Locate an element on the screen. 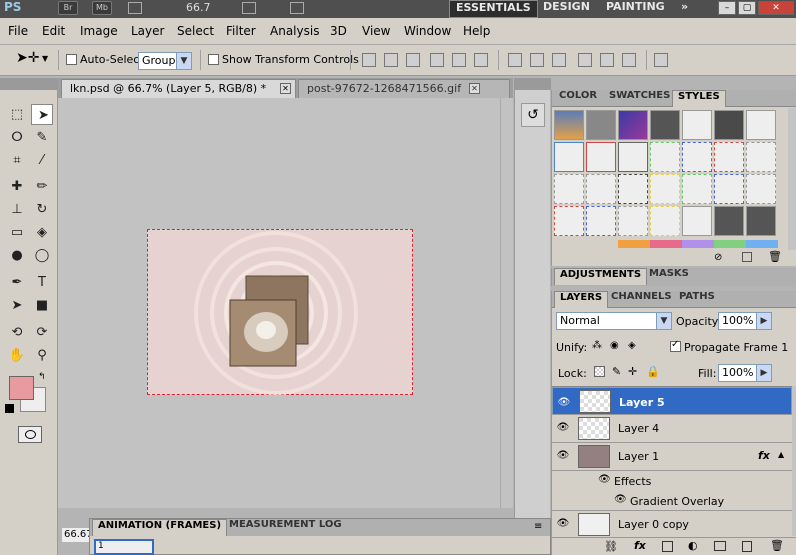  fill-input: 100% ▶ is located at coordinates (745, 373).